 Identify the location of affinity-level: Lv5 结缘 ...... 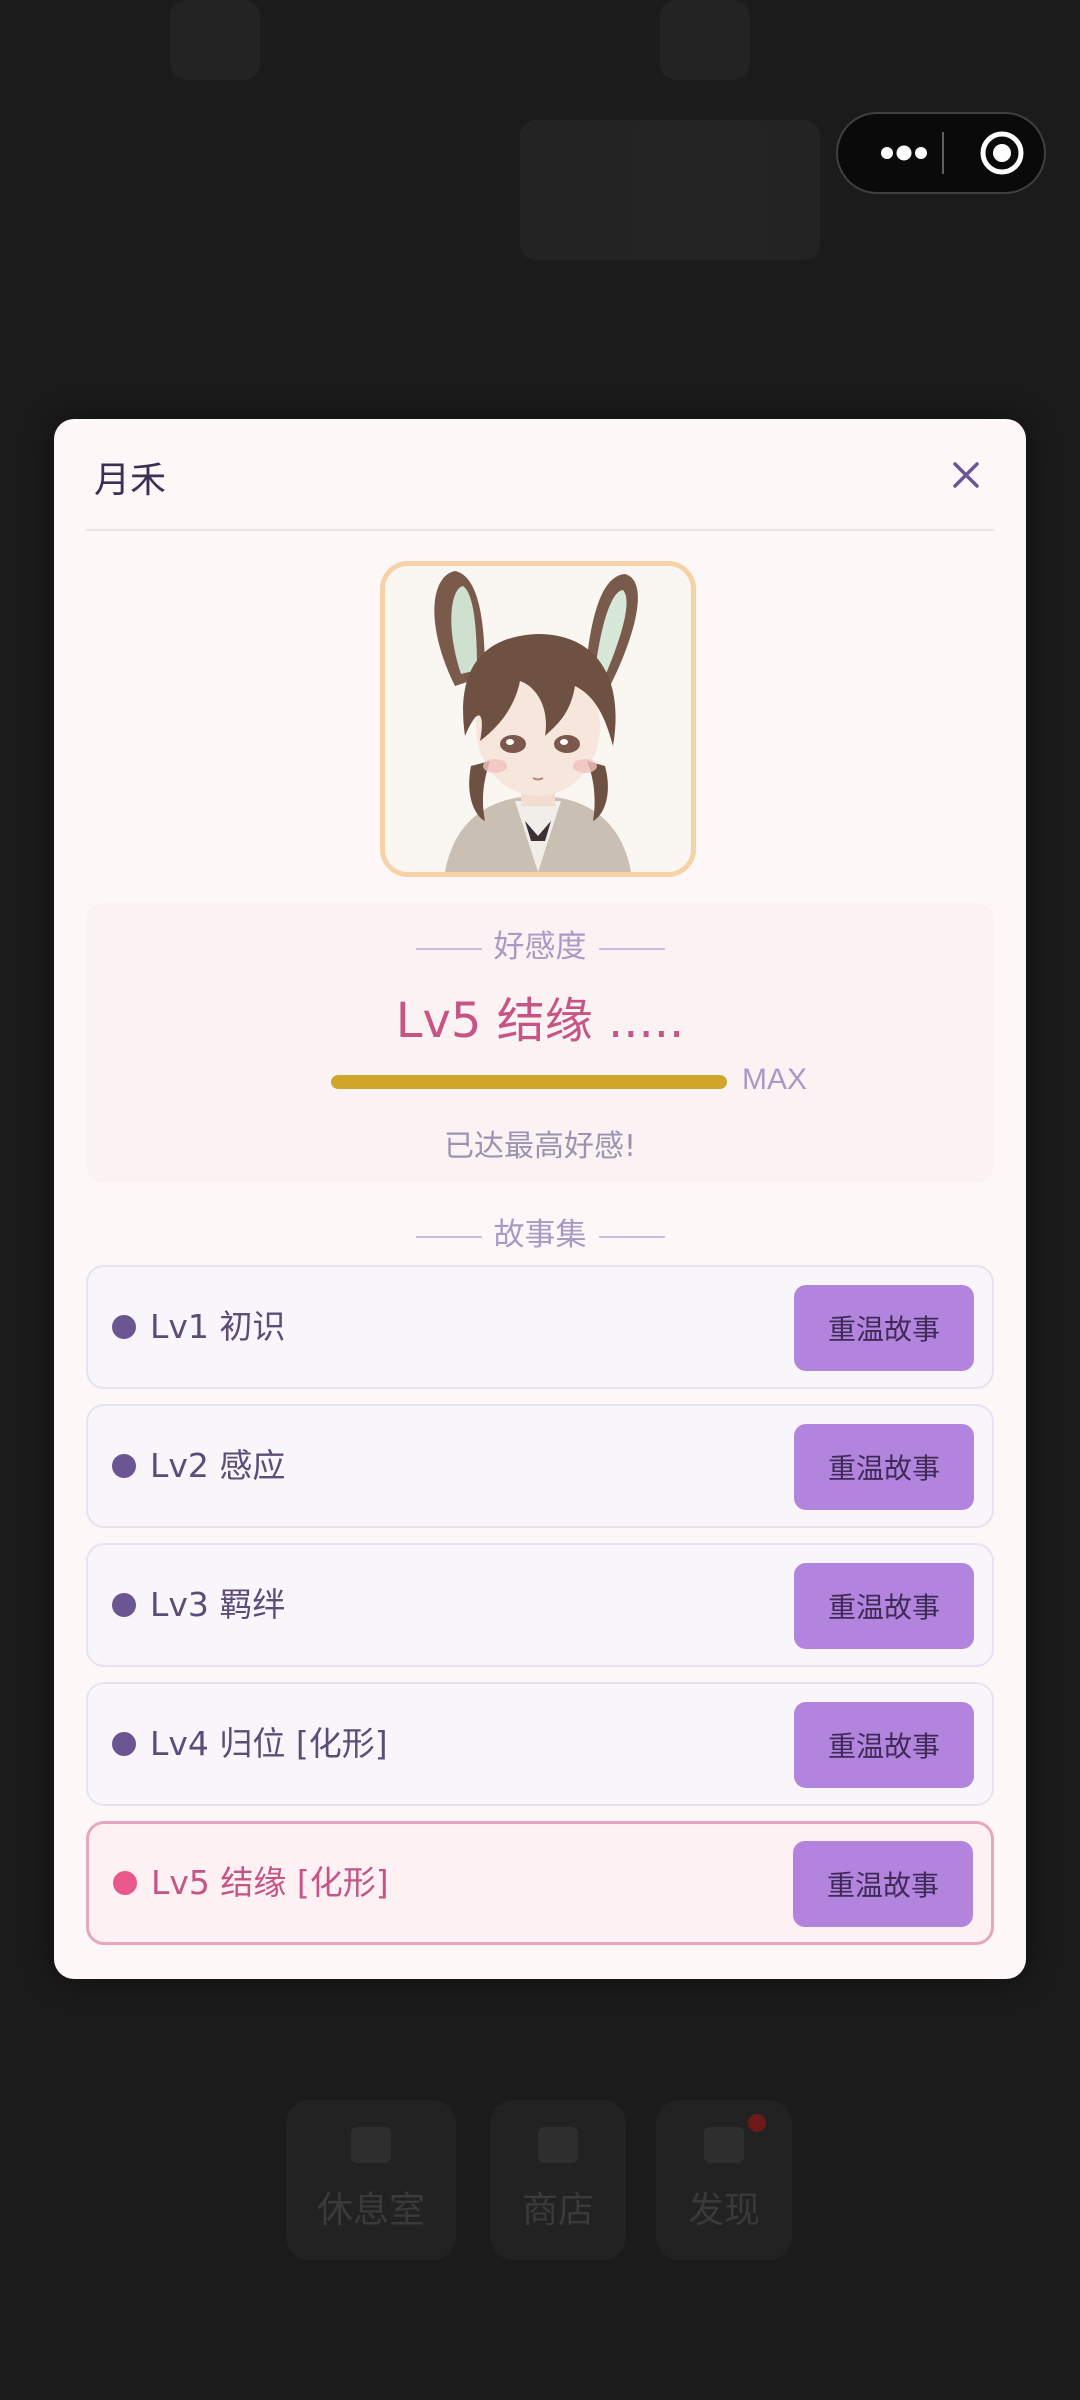
(540, 1021).